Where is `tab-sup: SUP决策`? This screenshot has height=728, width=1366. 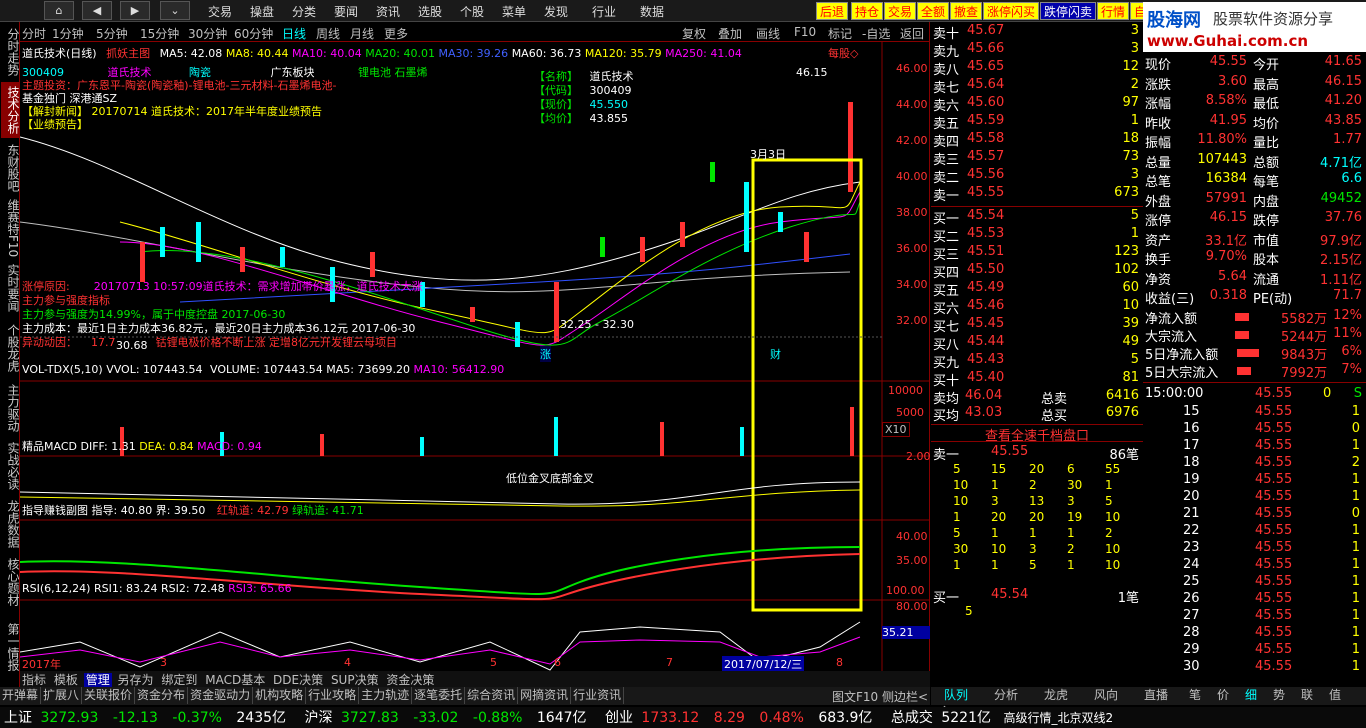
tab-sup: SUP决策 is located at coordinates (355, 680).